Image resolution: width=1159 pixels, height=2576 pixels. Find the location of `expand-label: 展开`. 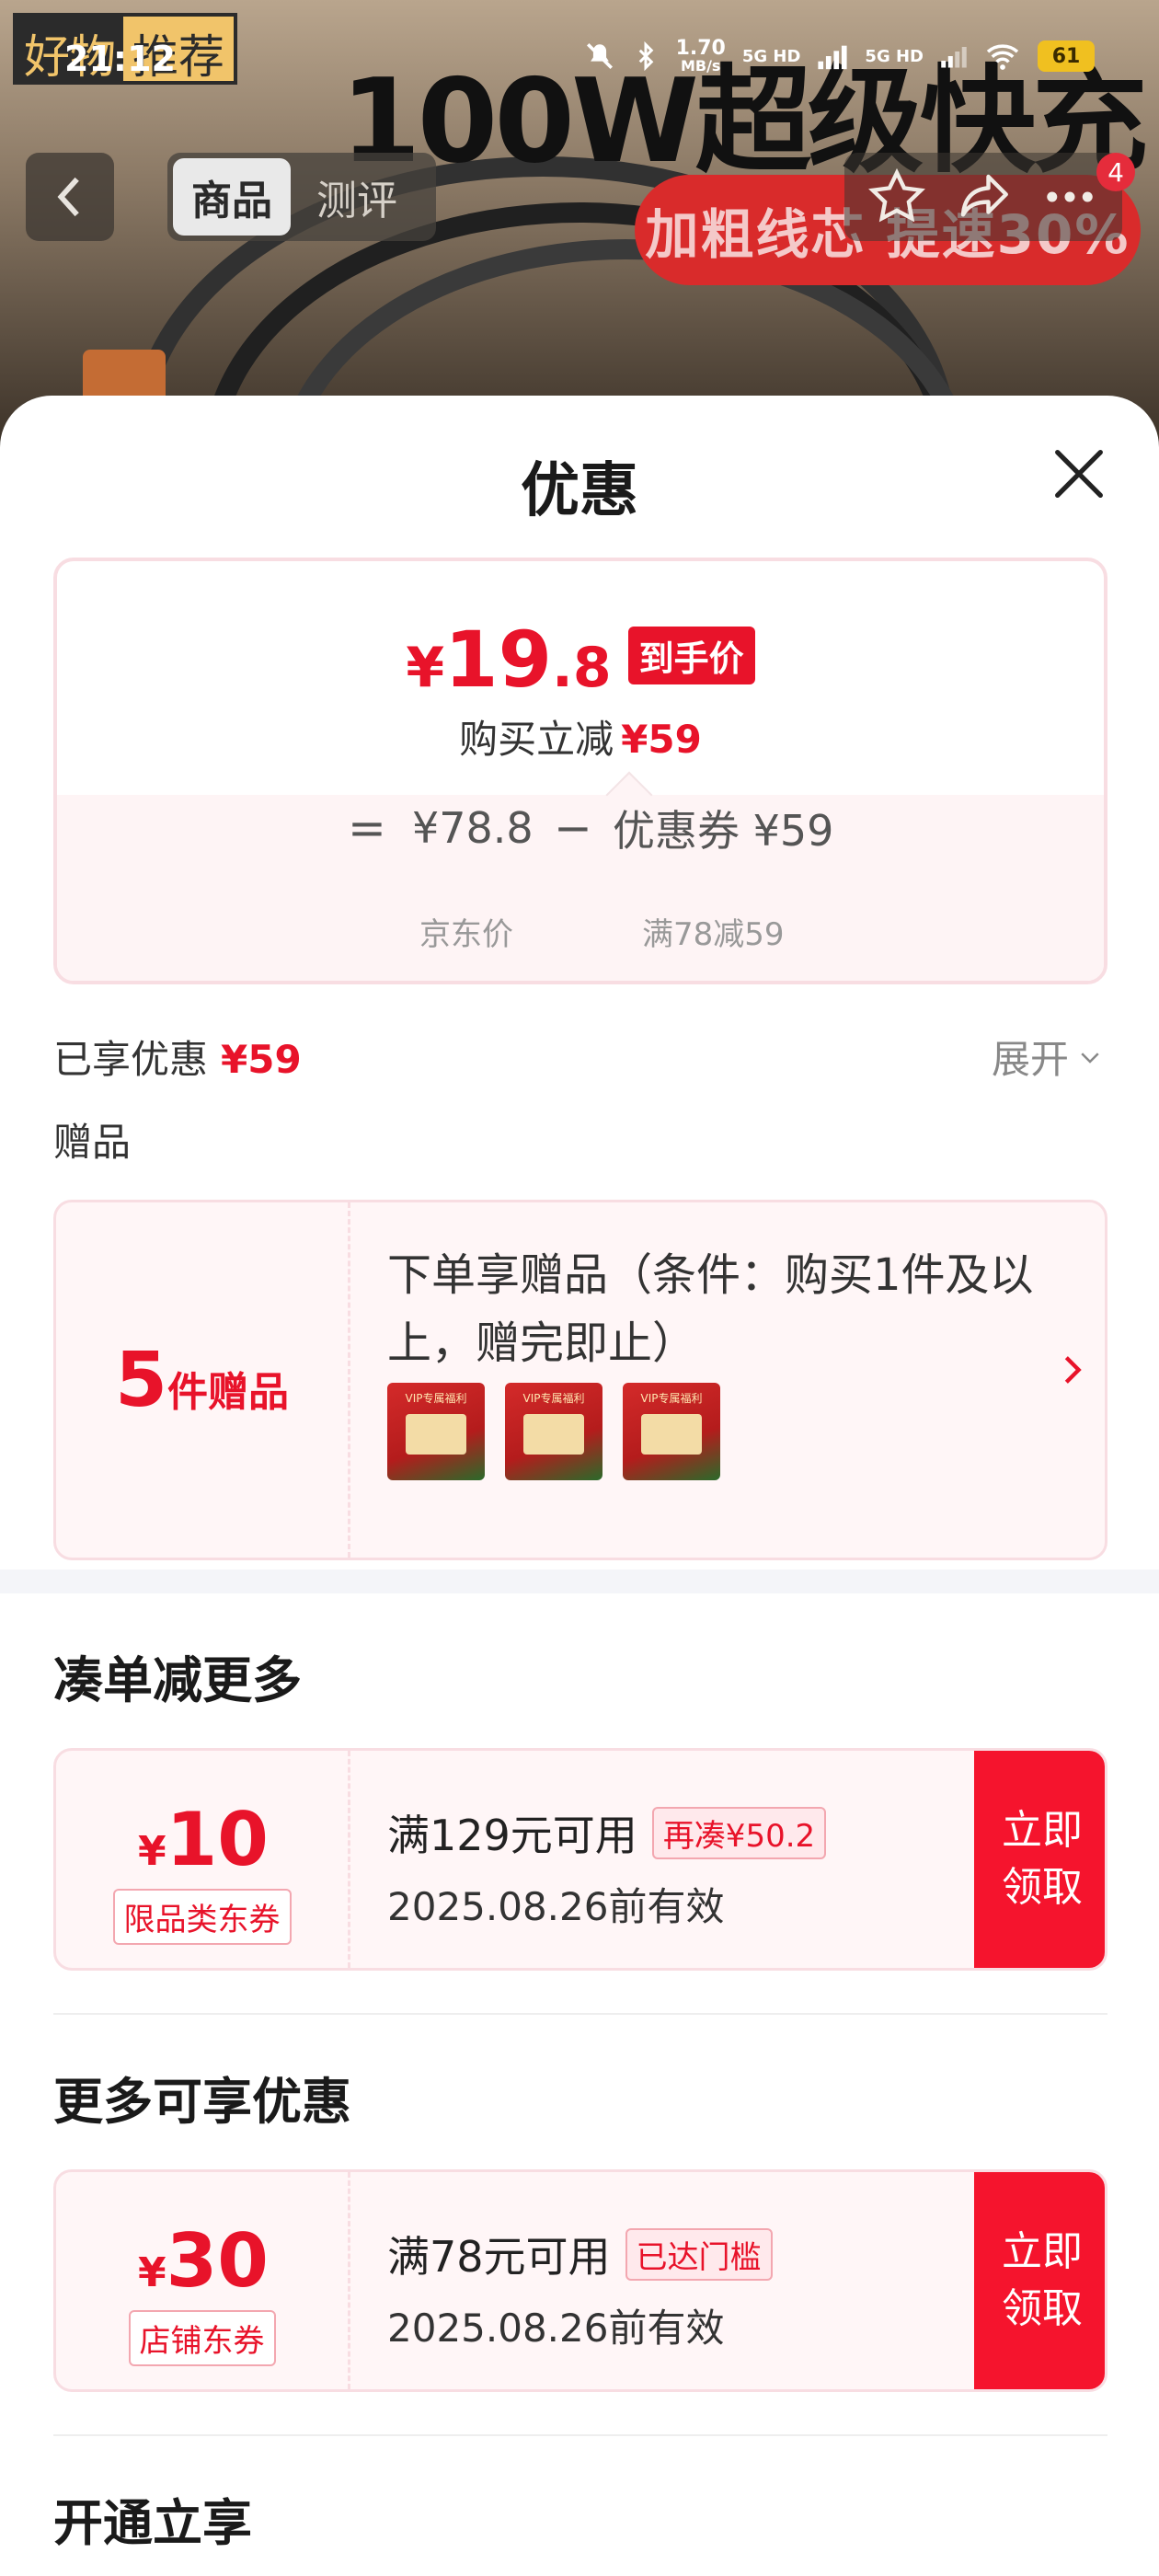

expand-label: 展开 is located at coordinates (1031, 1059).